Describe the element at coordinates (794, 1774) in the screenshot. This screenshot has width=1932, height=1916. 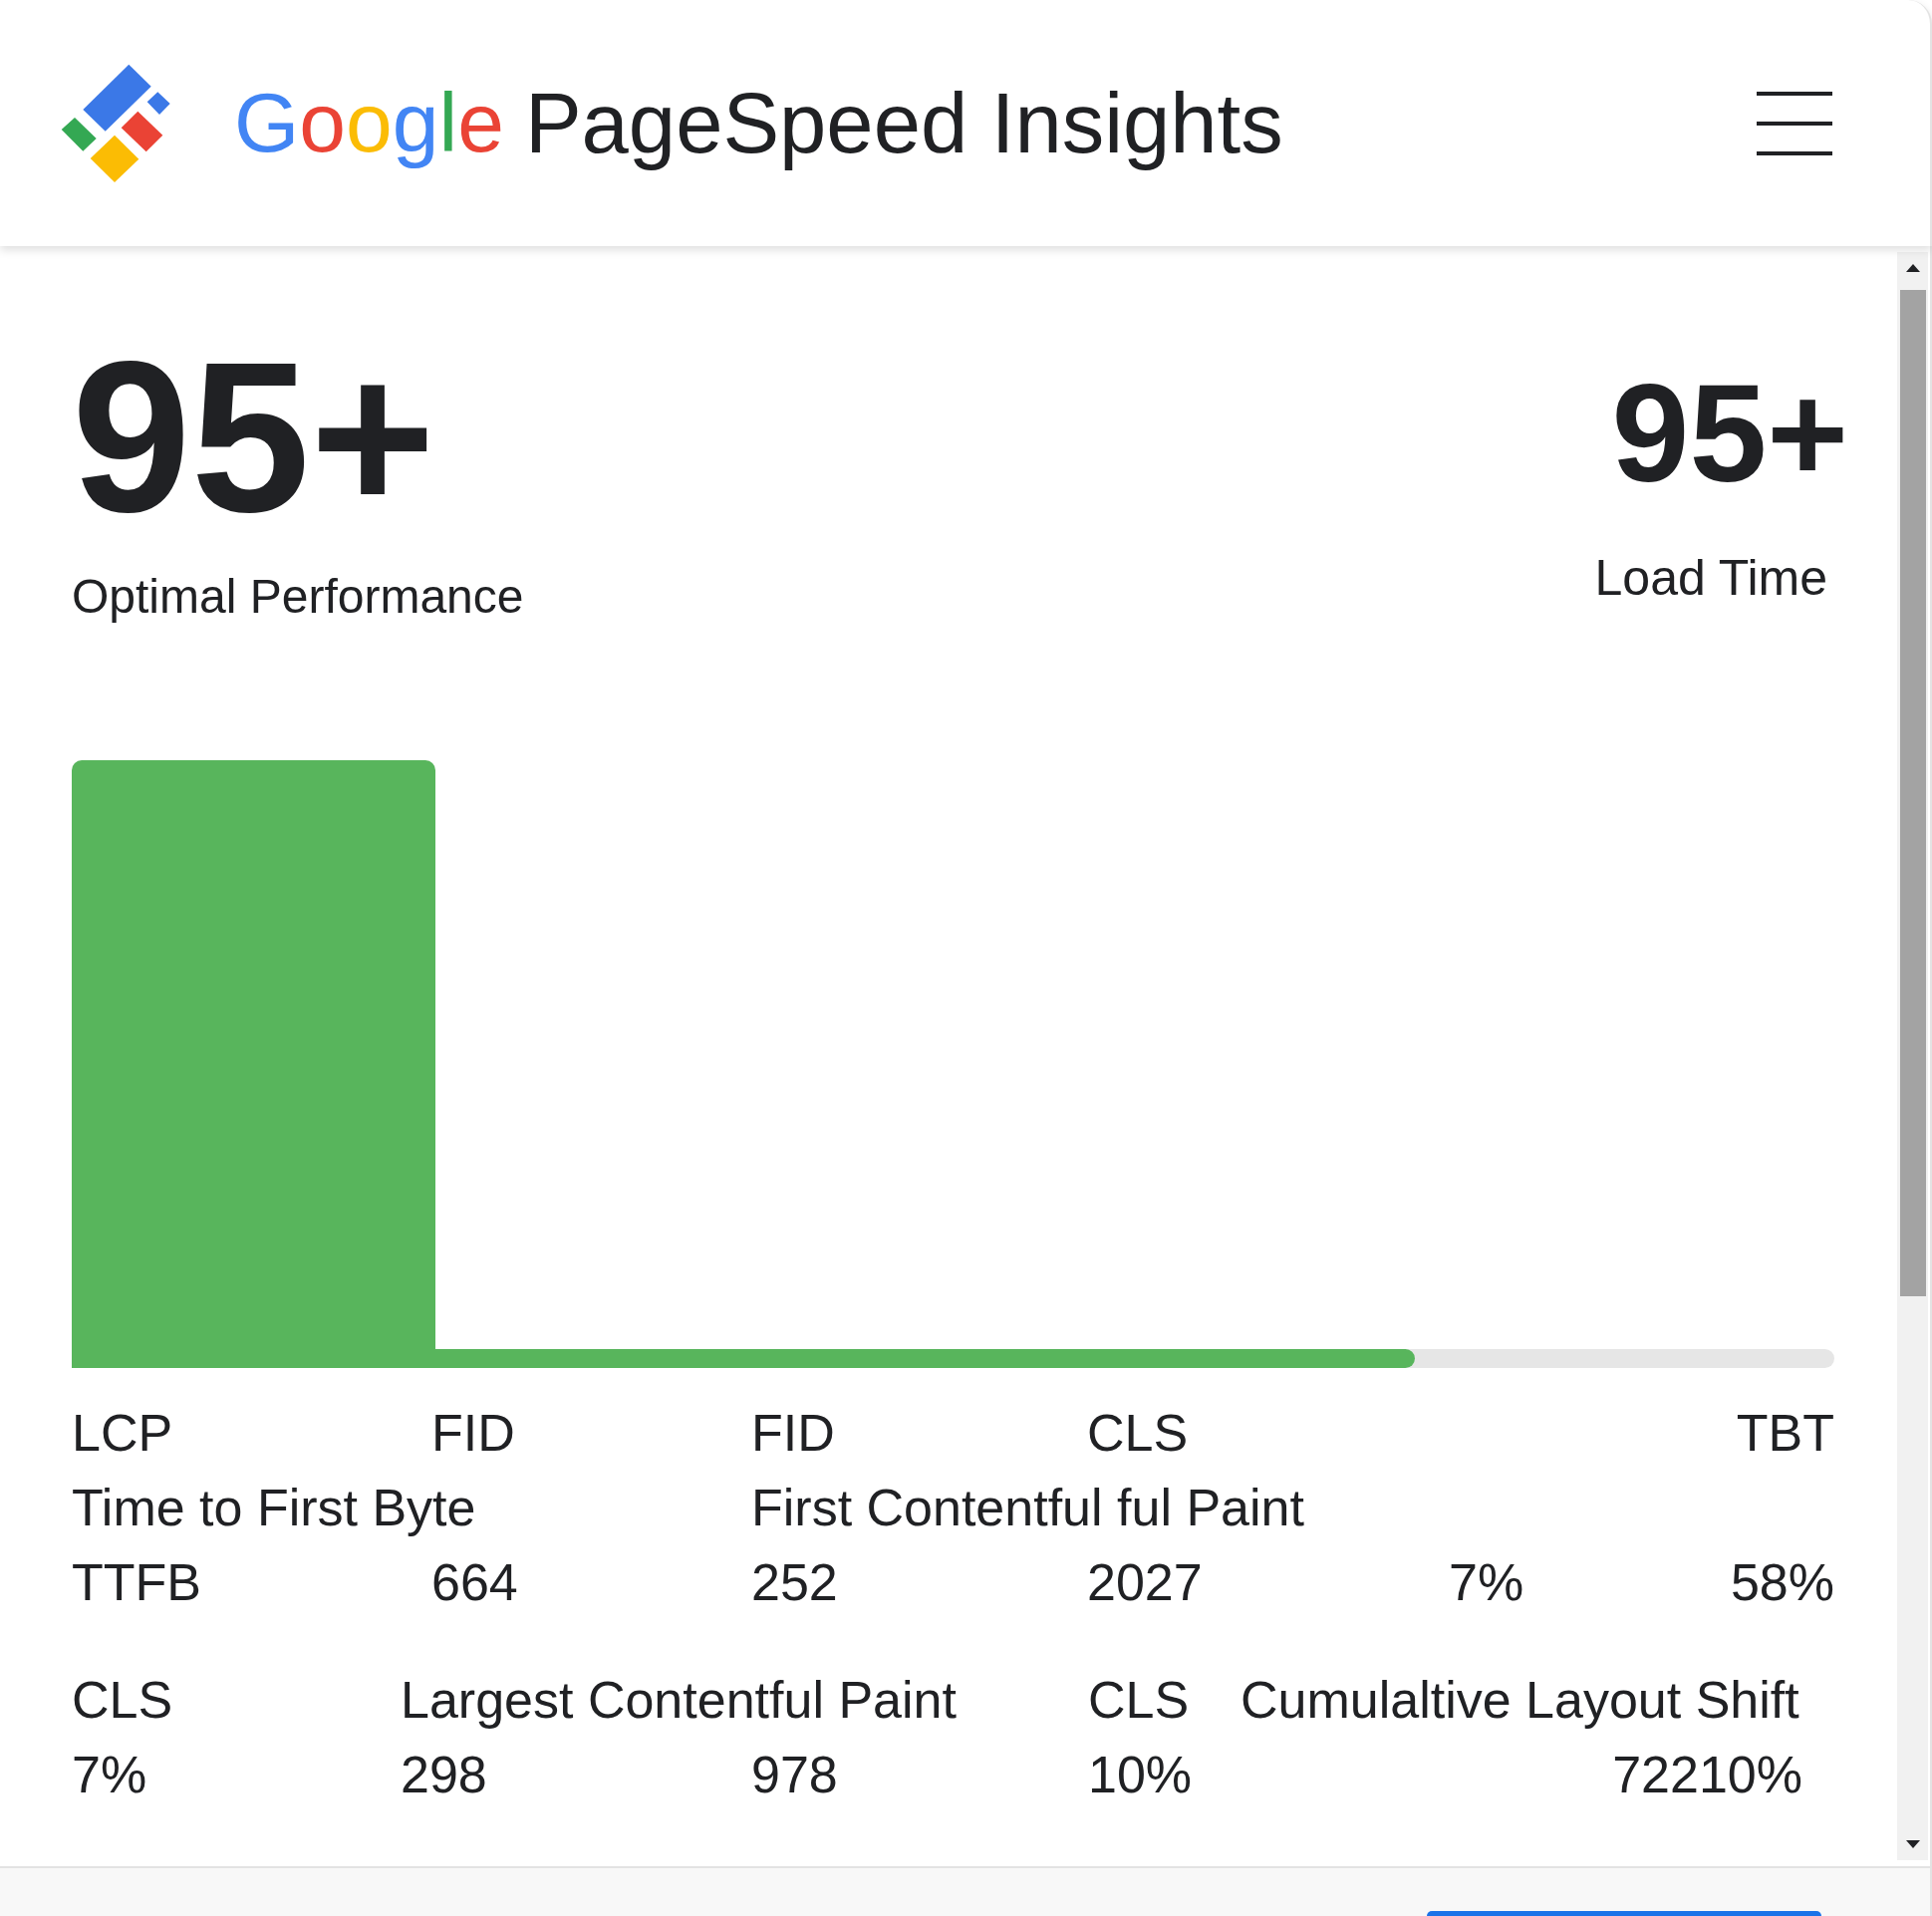
I see `metric-value: 978` at that location.